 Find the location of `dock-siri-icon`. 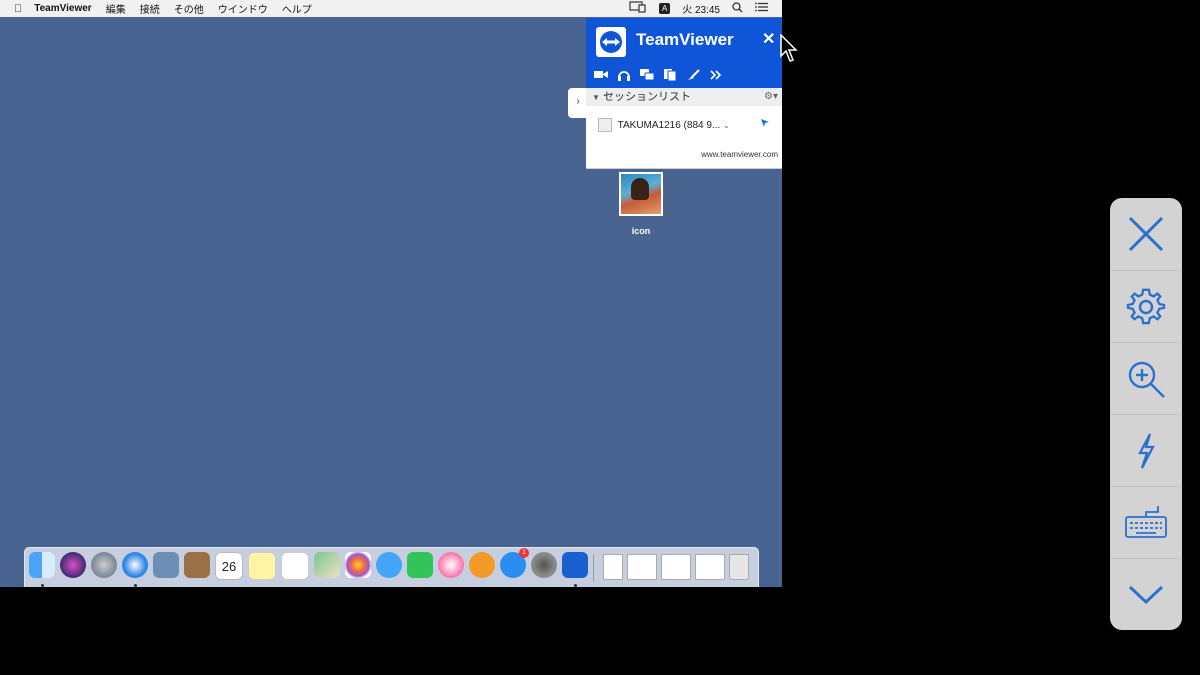

dock-siri-icon is located at coordinates (73, 565).